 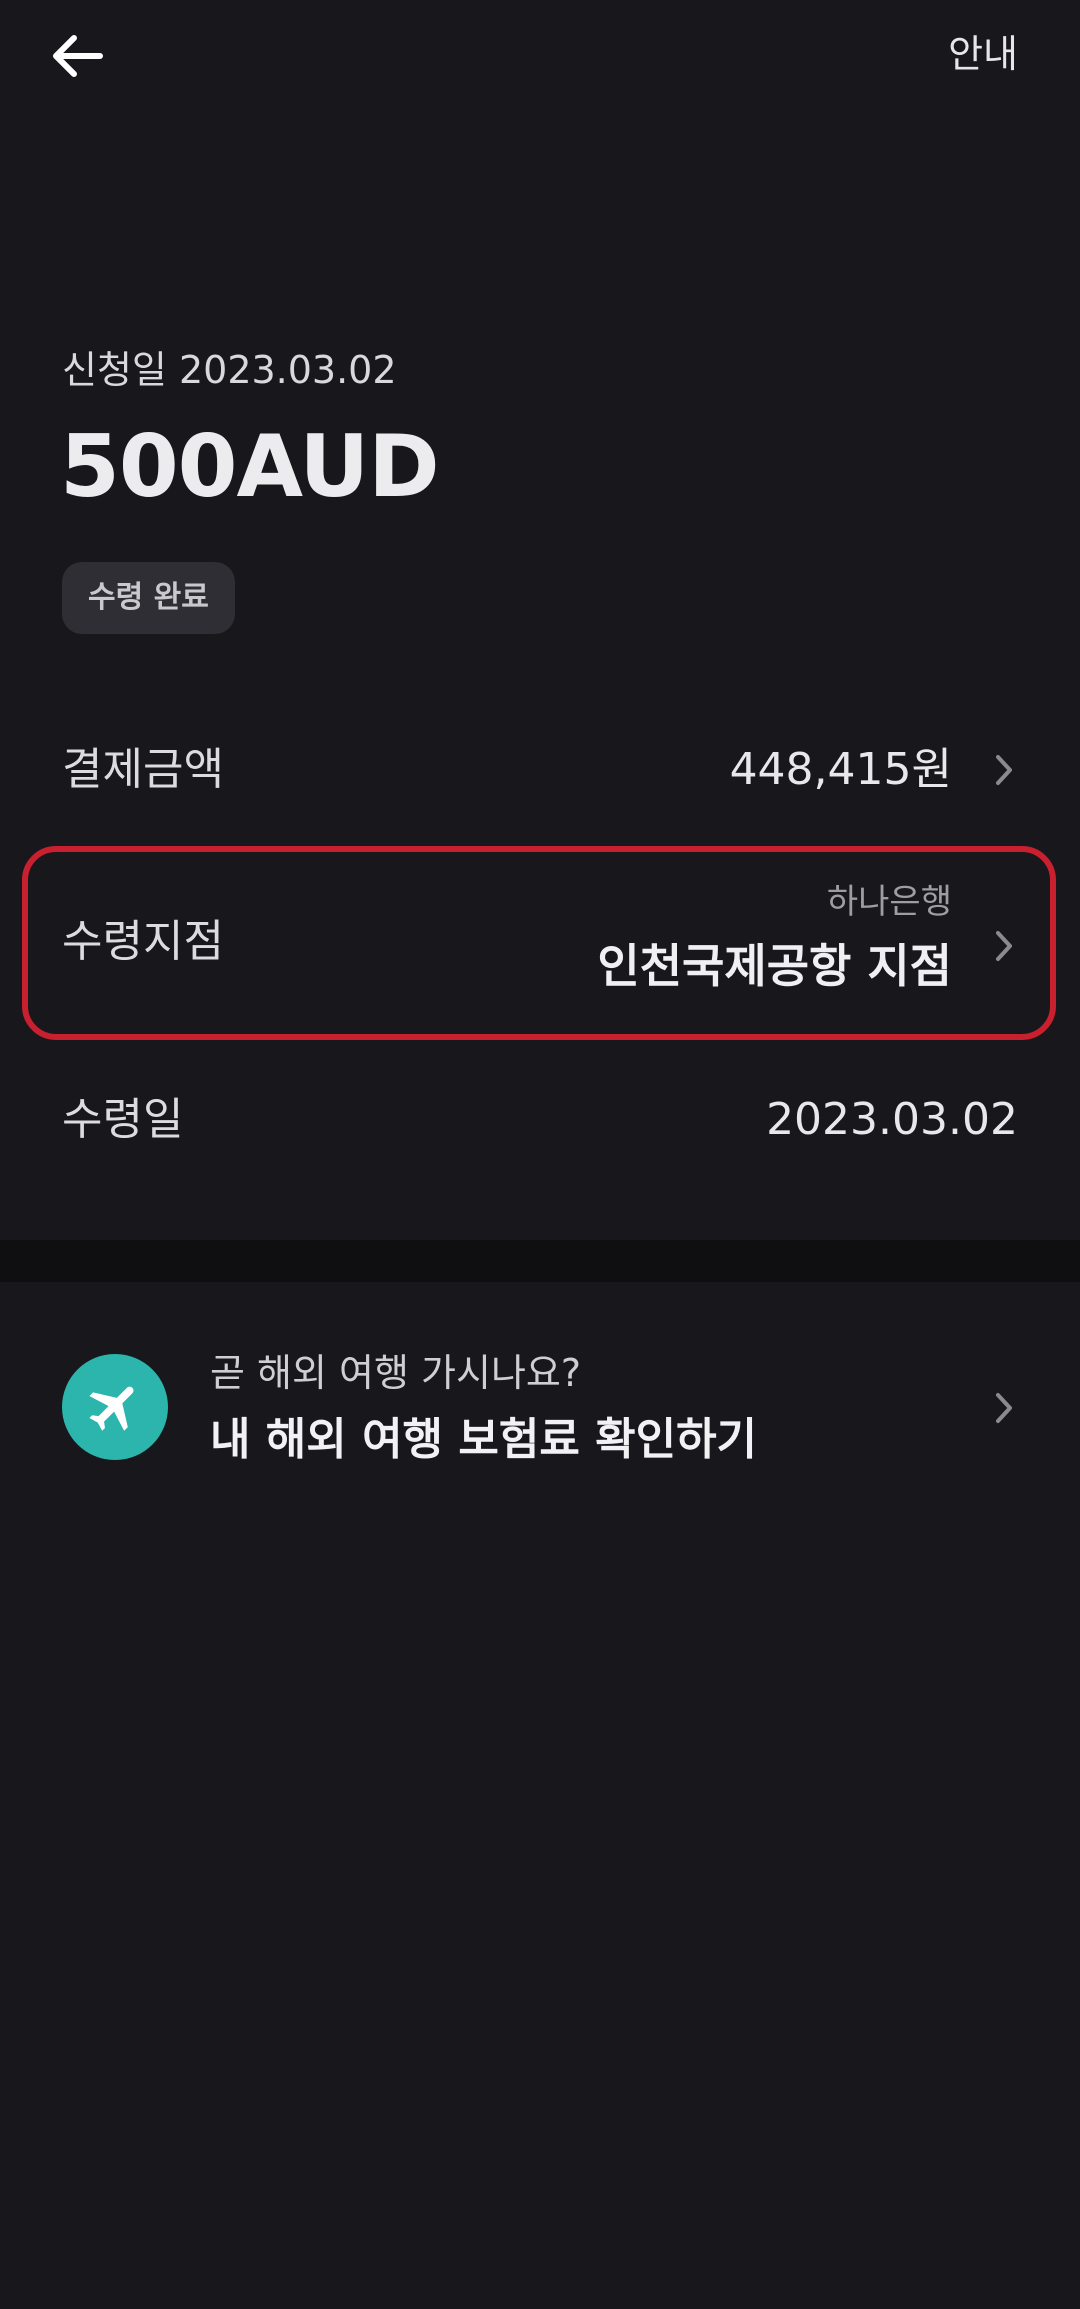 I want to click on branch-name: 인천국제공항 지점, so click(x=774, y=966).